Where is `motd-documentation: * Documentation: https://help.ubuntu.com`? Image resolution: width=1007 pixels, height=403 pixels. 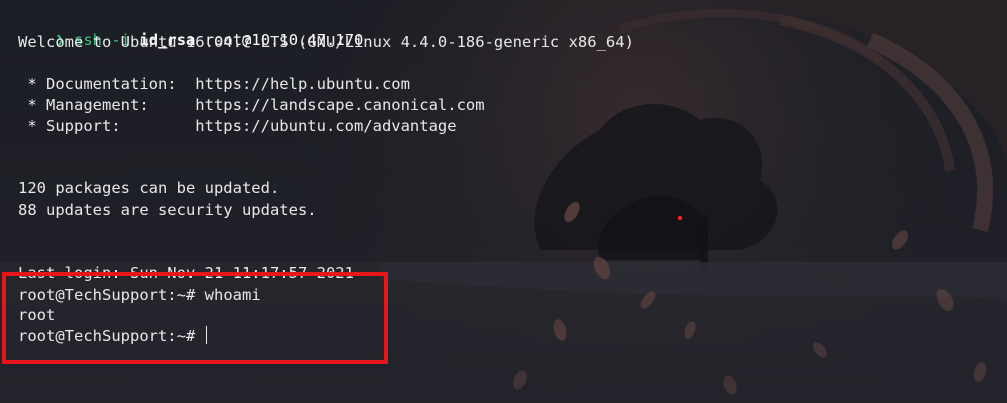 motd-documentation: * Documentation: https://help.ubuntu.com is located at coordinates (214, 84).